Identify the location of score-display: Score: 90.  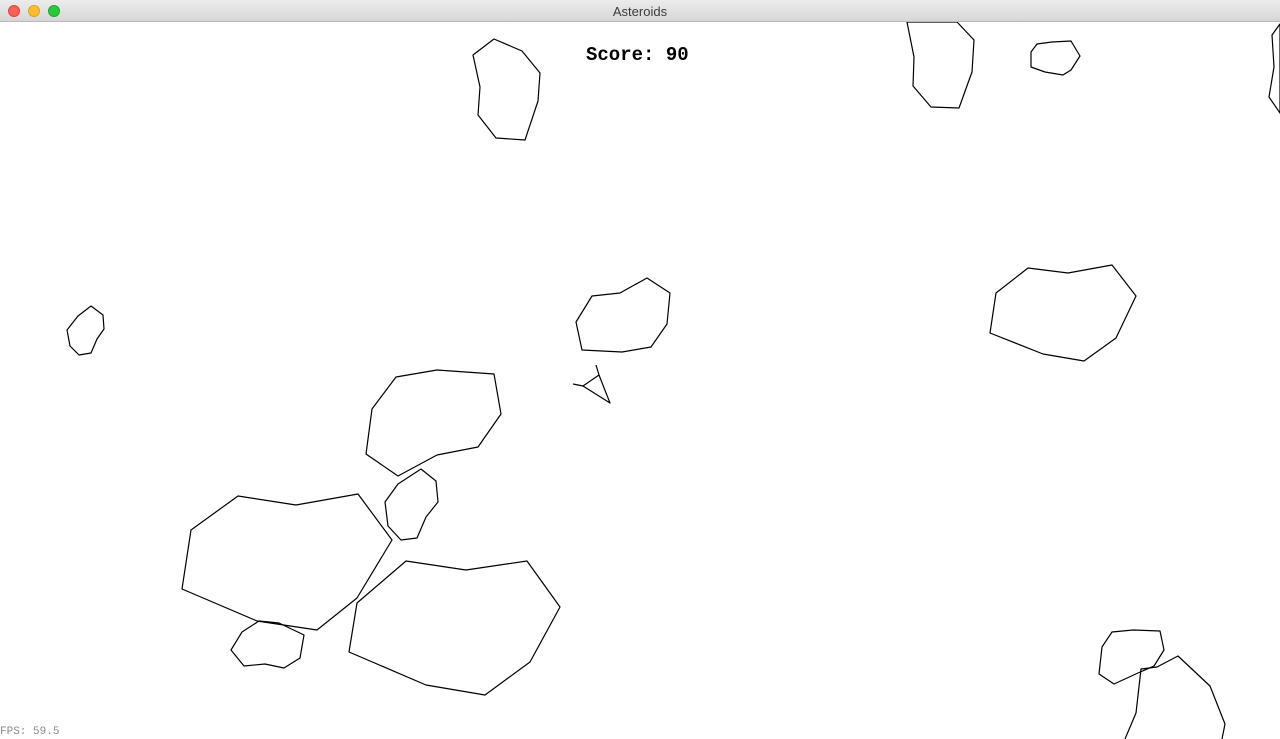
(637, 55).